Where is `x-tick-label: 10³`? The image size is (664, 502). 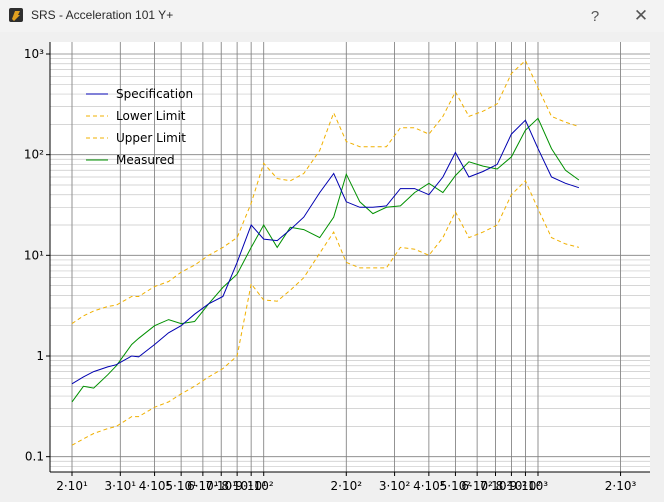 x-tick-label: 10³ is located at coordinates (538, 486).